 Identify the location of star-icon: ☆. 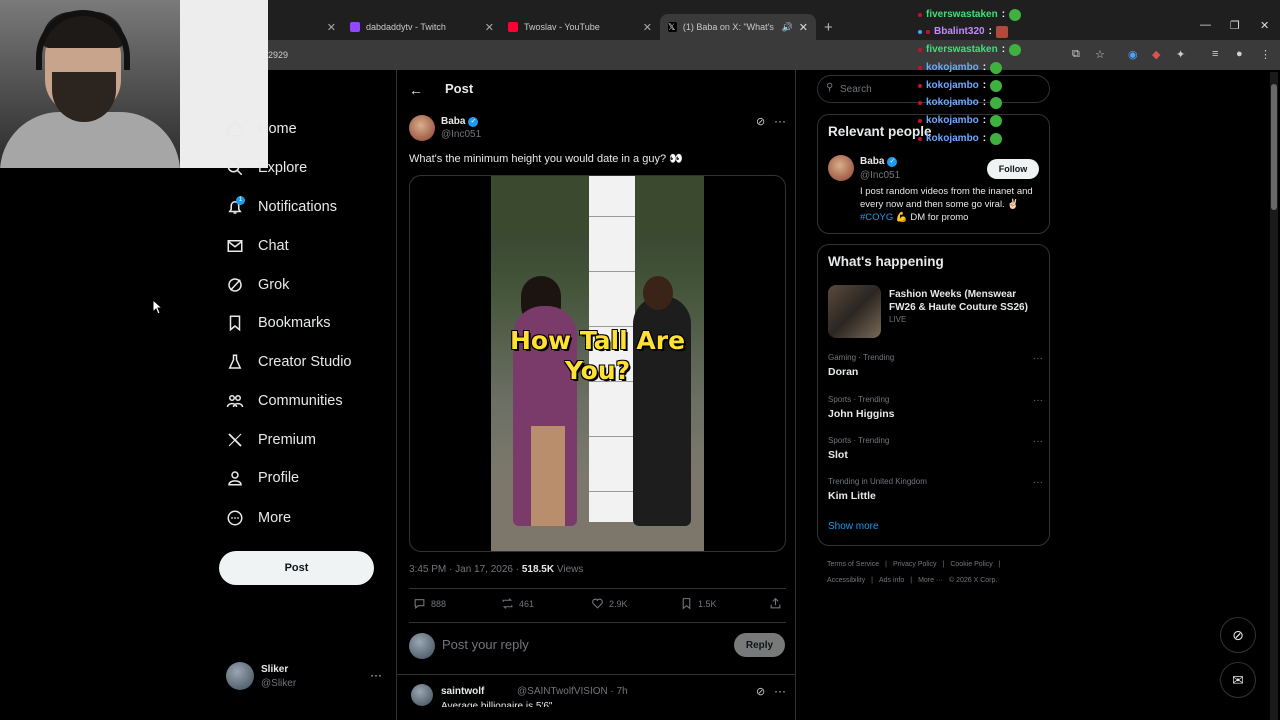
(1100, 54).